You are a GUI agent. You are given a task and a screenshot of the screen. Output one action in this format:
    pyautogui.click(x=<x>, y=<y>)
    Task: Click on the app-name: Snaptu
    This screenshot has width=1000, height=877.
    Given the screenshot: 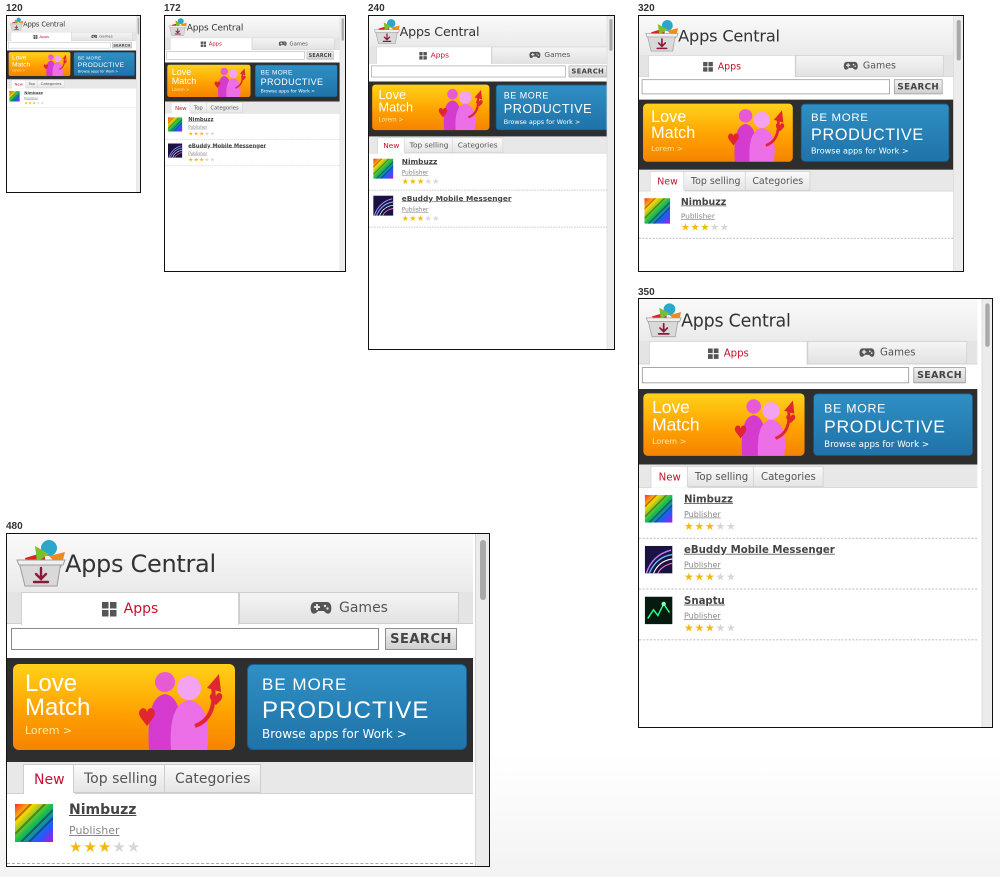 What is the action you would take?
    pyautogui.click(x=704, y=601)
    